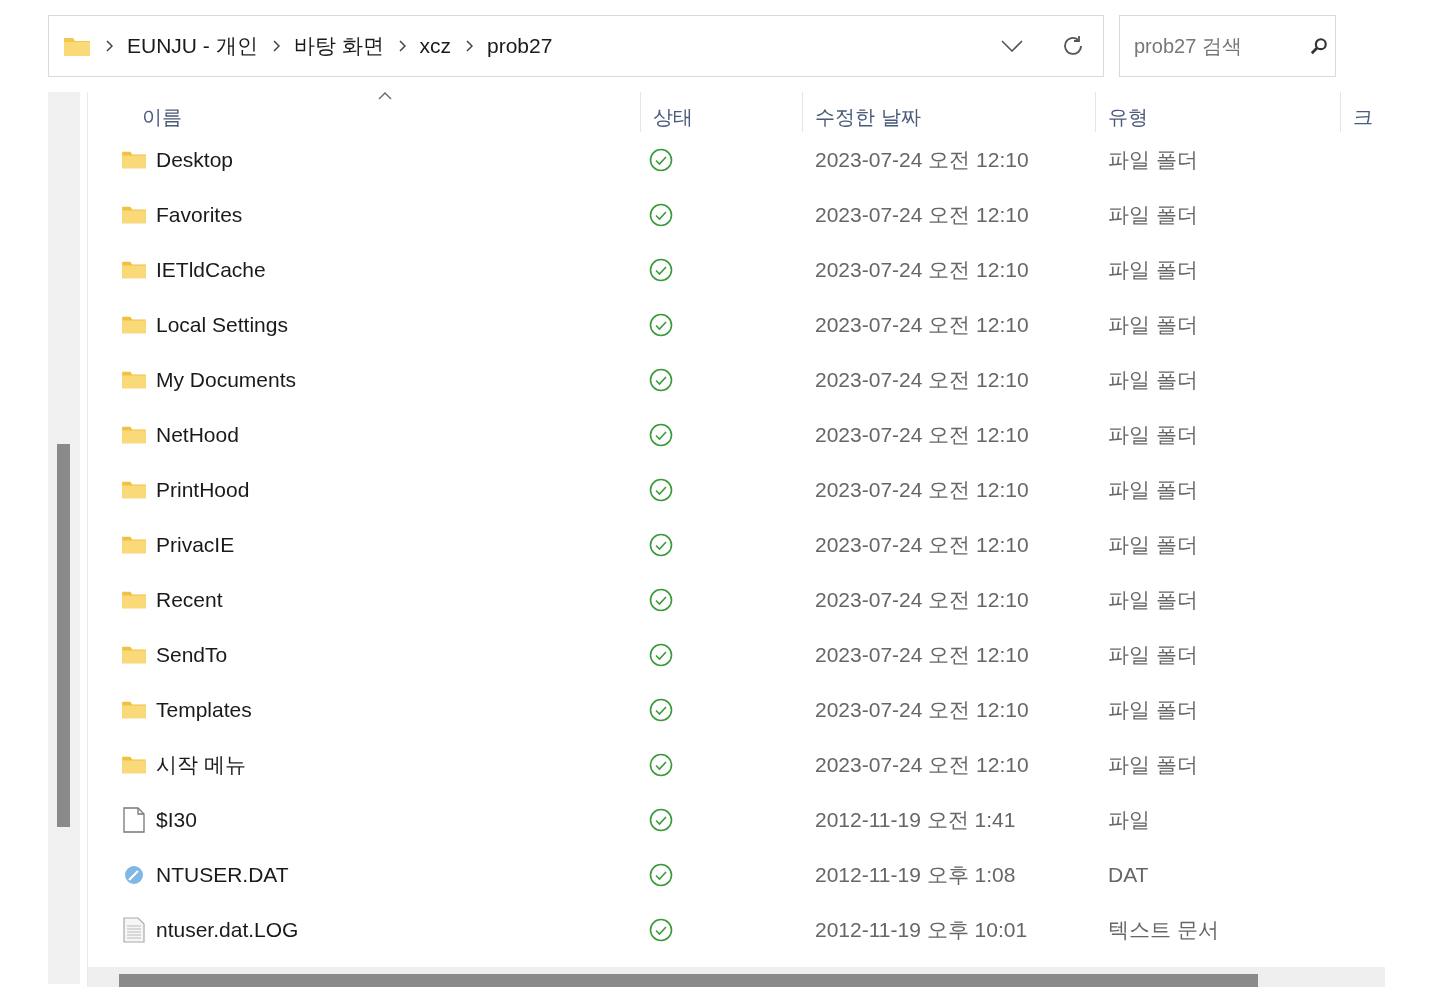 This screenshot has height=1006, width=1434. I want to click on breadcrumb-item: prob27, so click(520, 46).